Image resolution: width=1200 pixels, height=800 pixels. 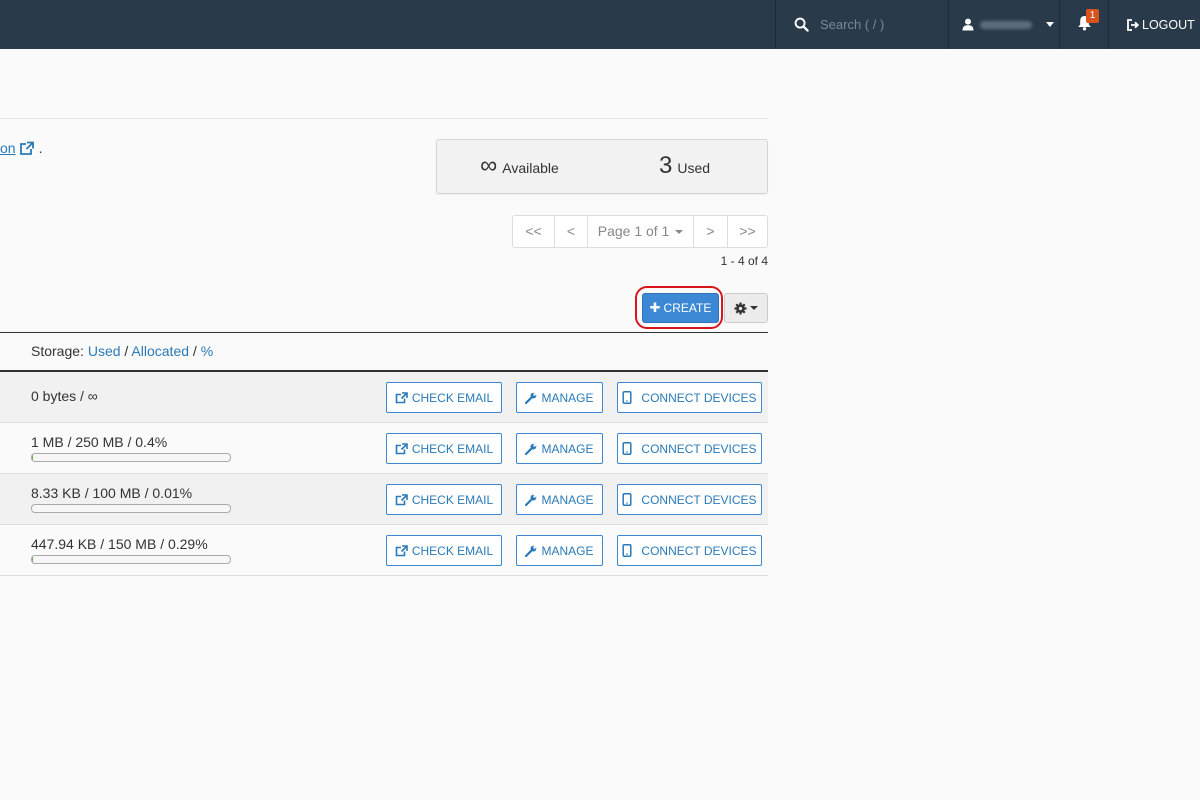 What do you see at coordinates (747, 231) in the screenshot?
I see `last-page-button: >>` at bounding box center [747, 231].